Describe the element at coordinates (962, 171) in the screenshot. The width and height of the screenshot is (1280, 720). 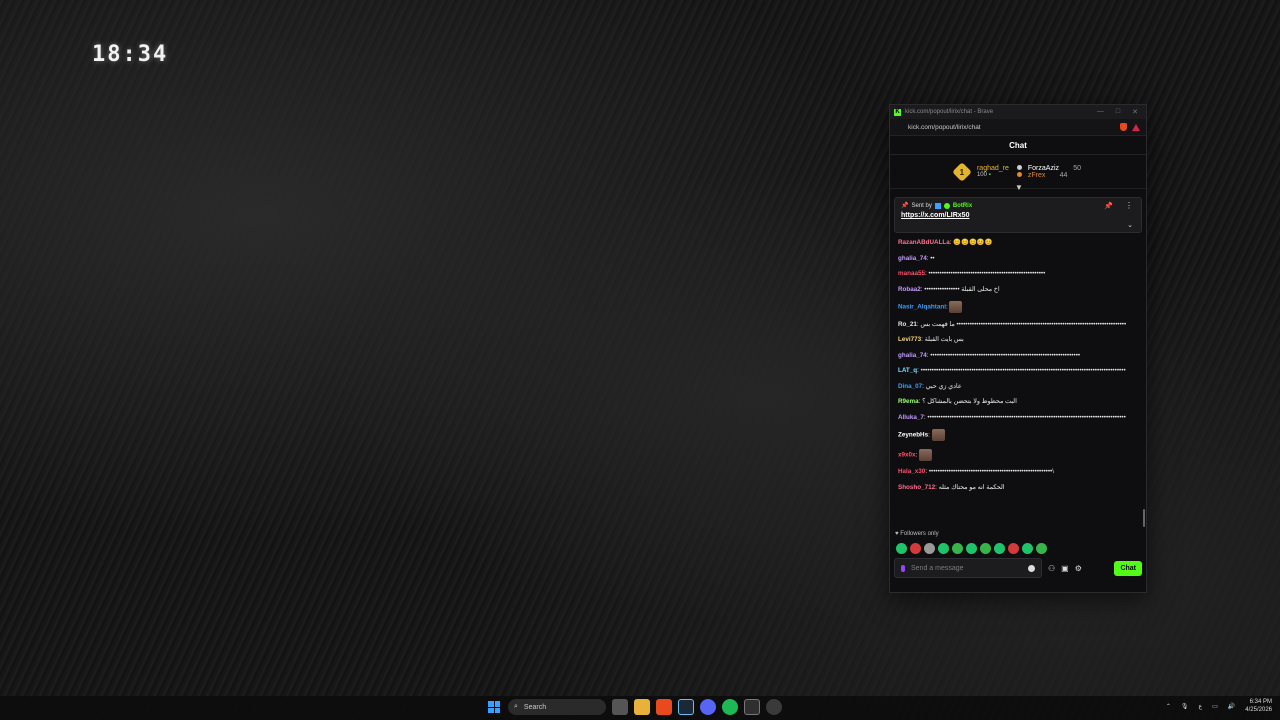
I see `rank-badge-icon: 1` at that location.